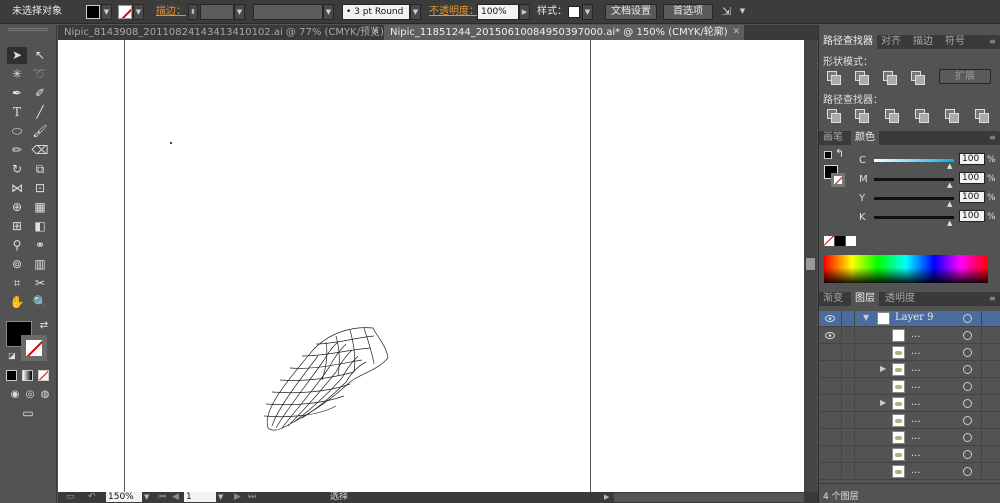  I want to click on arrange-caret: ▼, so click(742, 12).